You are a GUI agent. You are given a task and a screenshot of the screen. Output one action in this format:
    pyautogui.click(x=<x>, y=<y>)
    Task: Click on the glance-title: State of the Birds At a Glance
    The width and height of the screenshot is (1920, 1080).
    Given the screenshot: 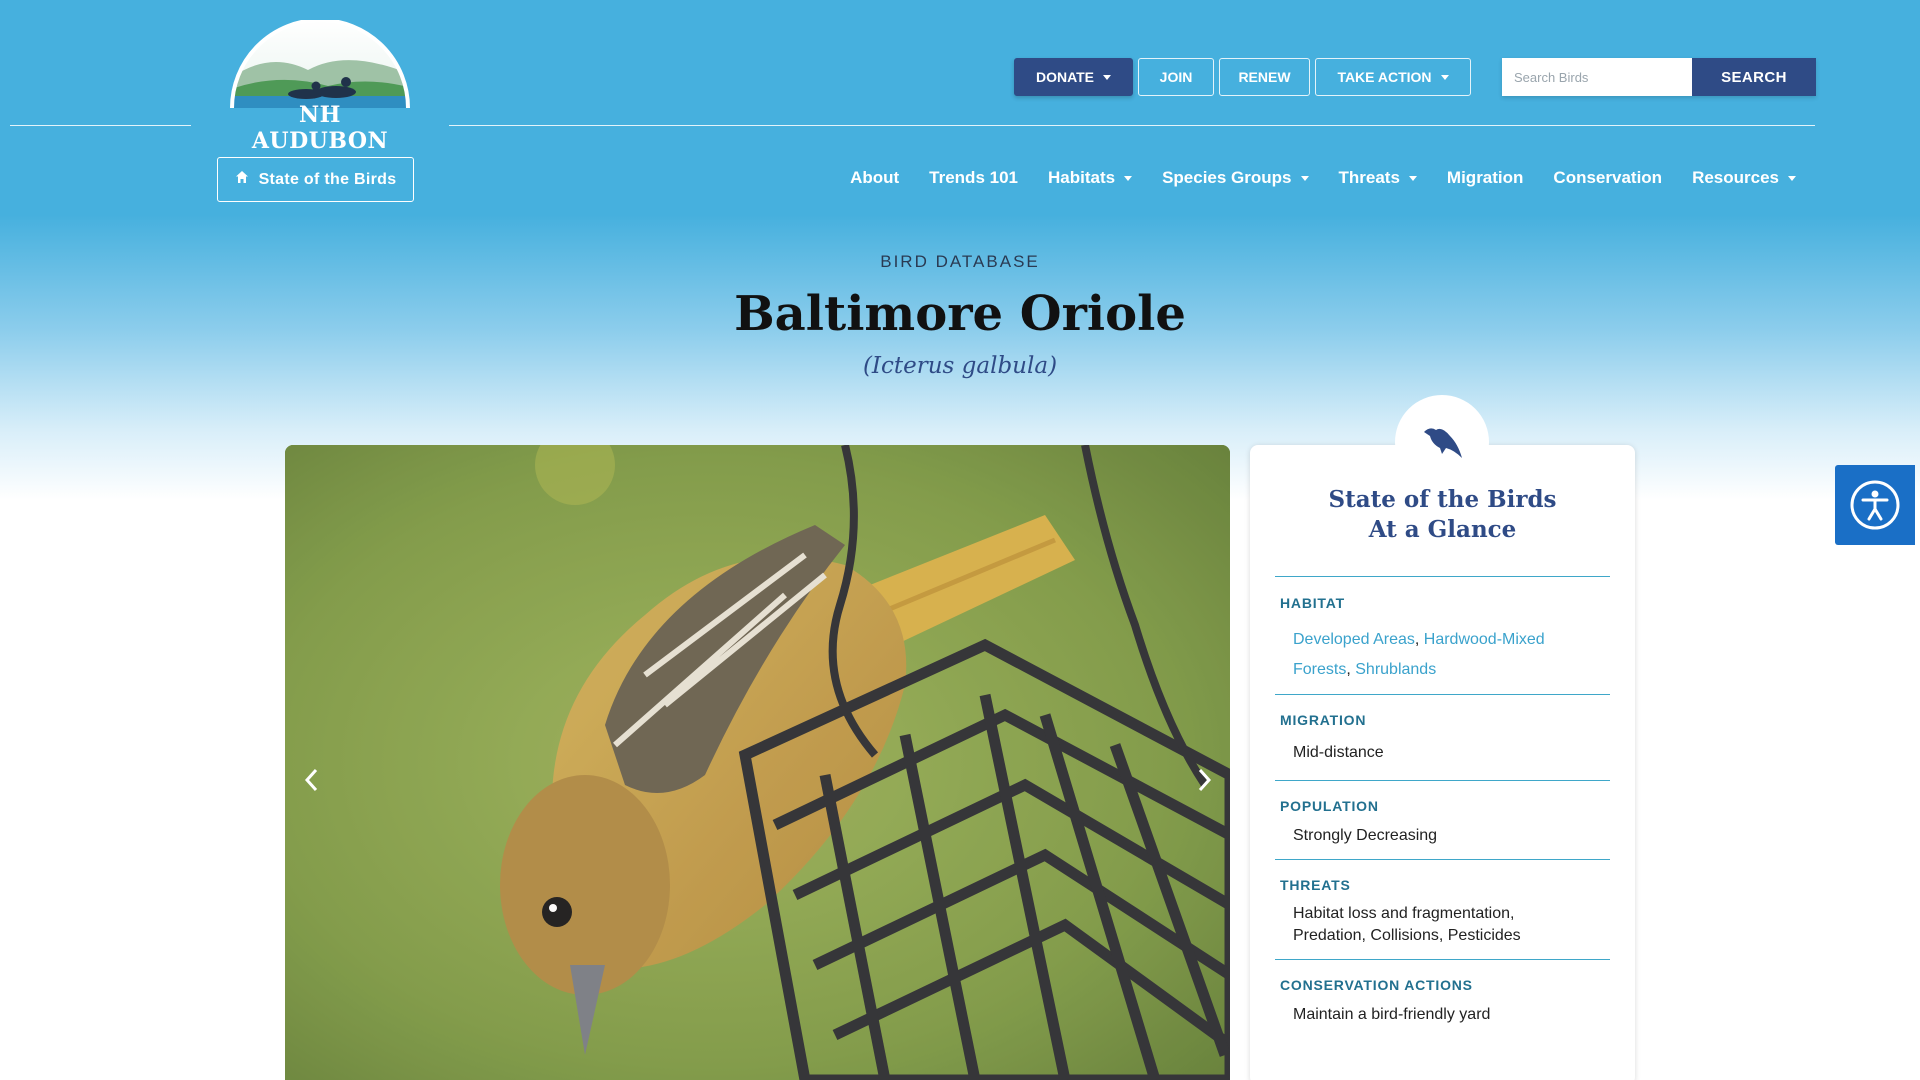 What is the action you would take?
    pyautogui.click(x=1442, y=515)
    